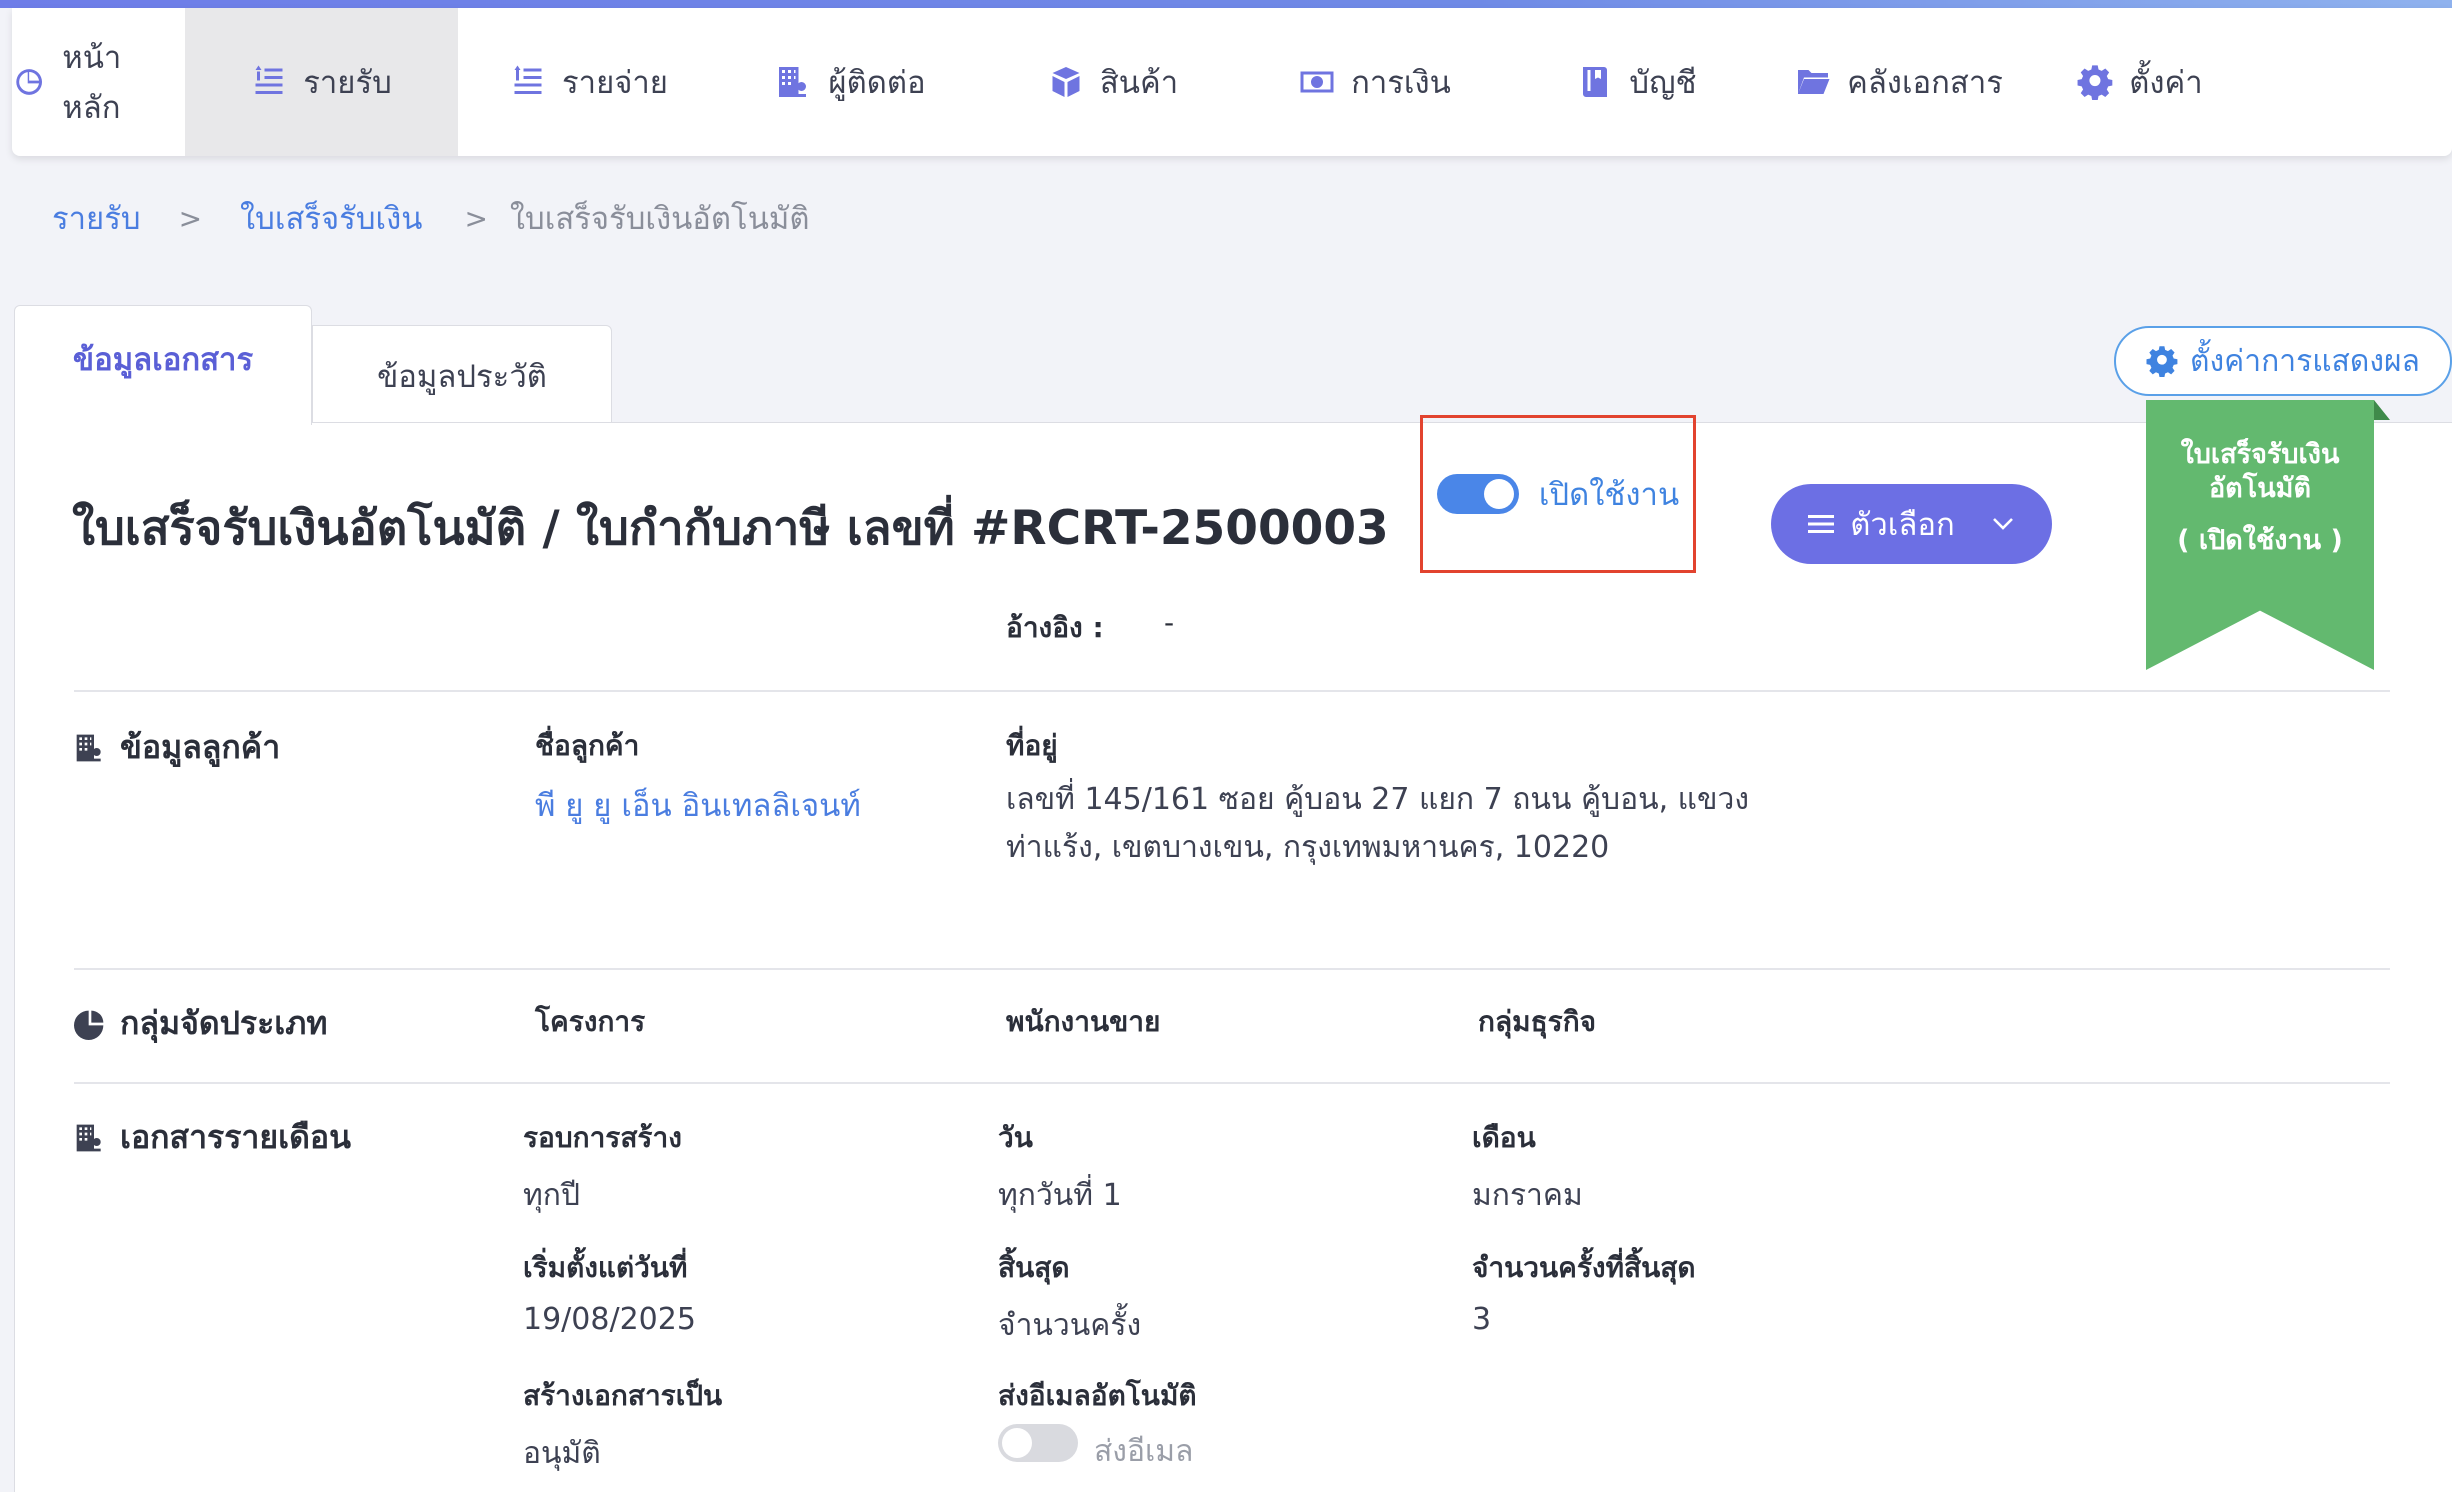 The height and width of the screenshot is (1492, 2452). What do you see at coordinates (2260, 454) in the screenshot?
I see `ribbon-line1: ใบเสร็จรับเงิน` at bounding box center [2260, 454].